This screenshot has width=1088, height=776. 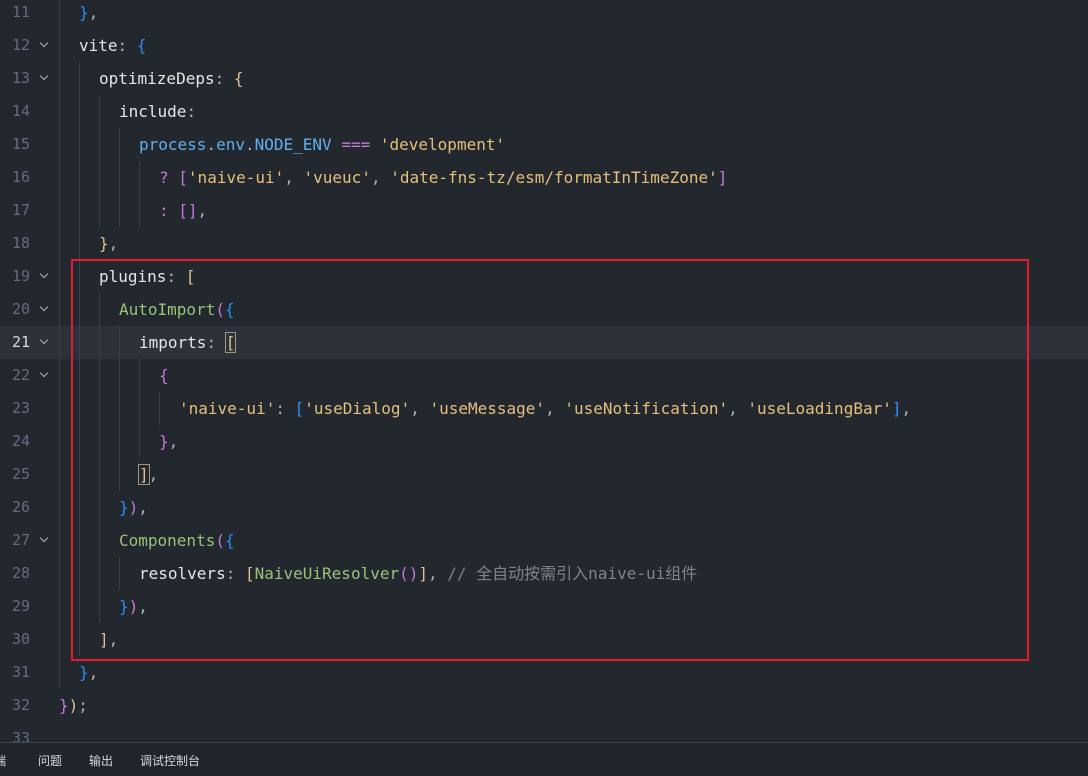 What do you see at coordinates (170, 760) in the screenshot?
I see `tab-debug-console: 调试控制台` at bounding box center [170, 760].